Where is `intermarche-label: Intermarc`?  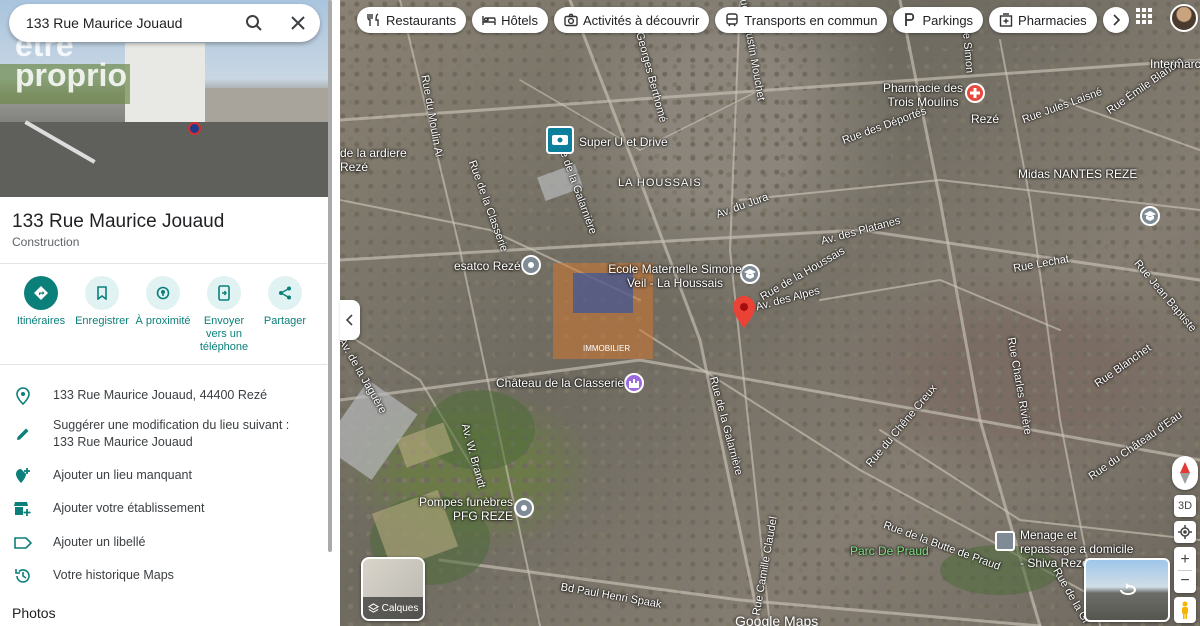 intermarche-label: Intermarc is located at coordinates (1175, 64).